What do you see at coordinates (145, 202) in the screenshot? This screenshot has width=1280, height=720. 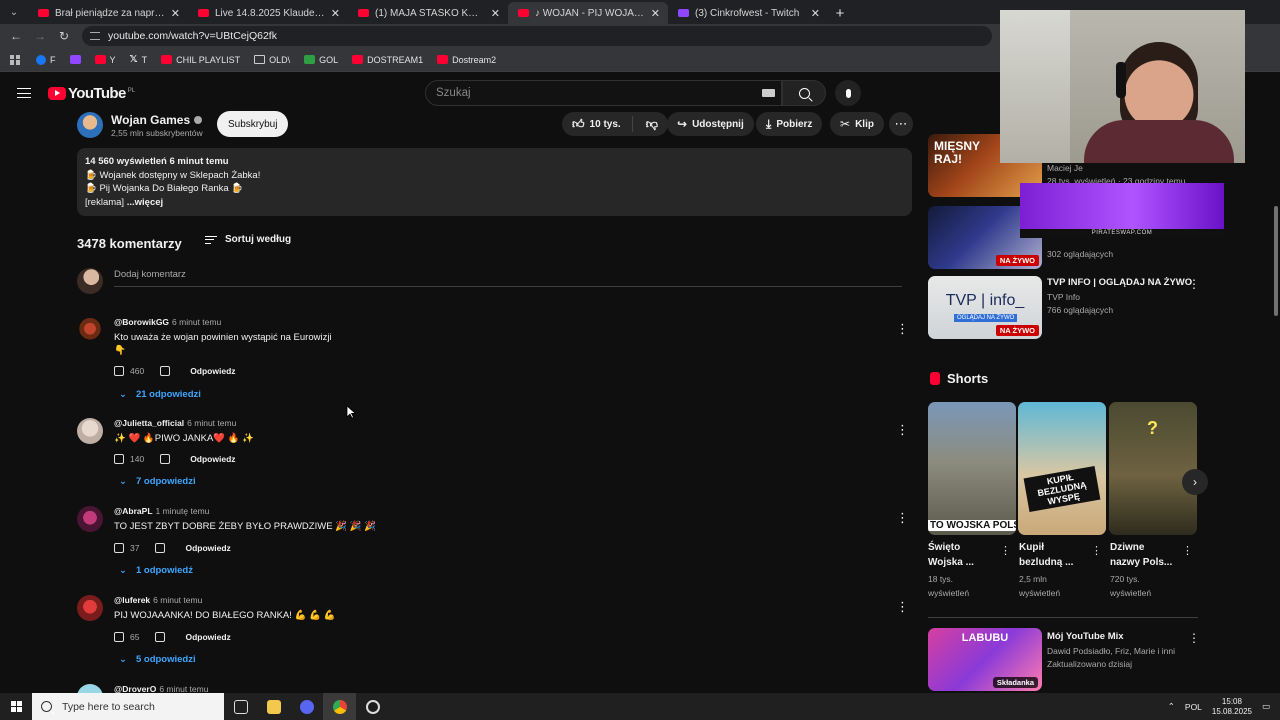 I see `show-more-link: ...więcej` at bounding box center [145, 202].